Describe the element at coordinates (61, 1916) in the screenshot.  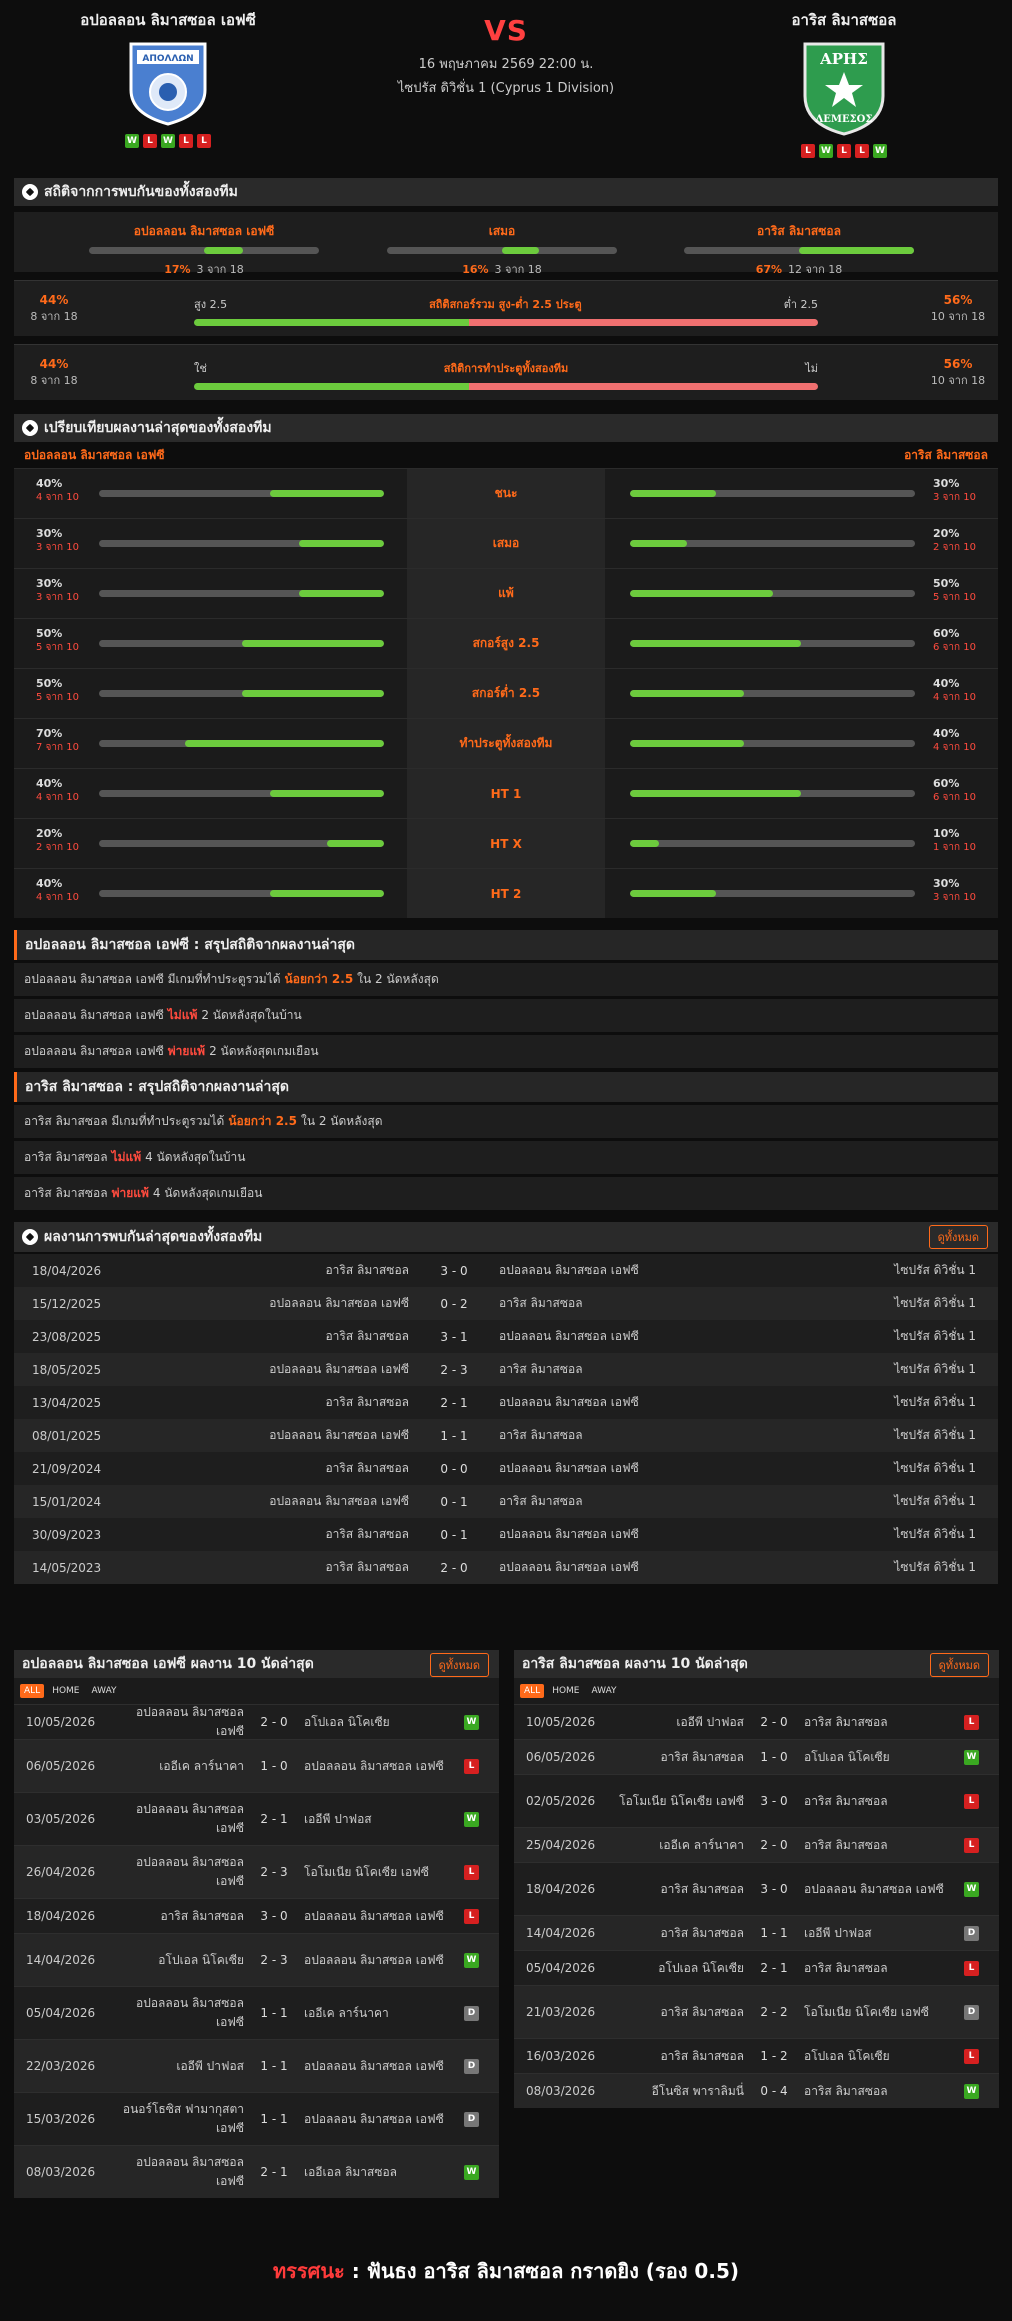
I see `match-date: 18/04/2026` at that location.